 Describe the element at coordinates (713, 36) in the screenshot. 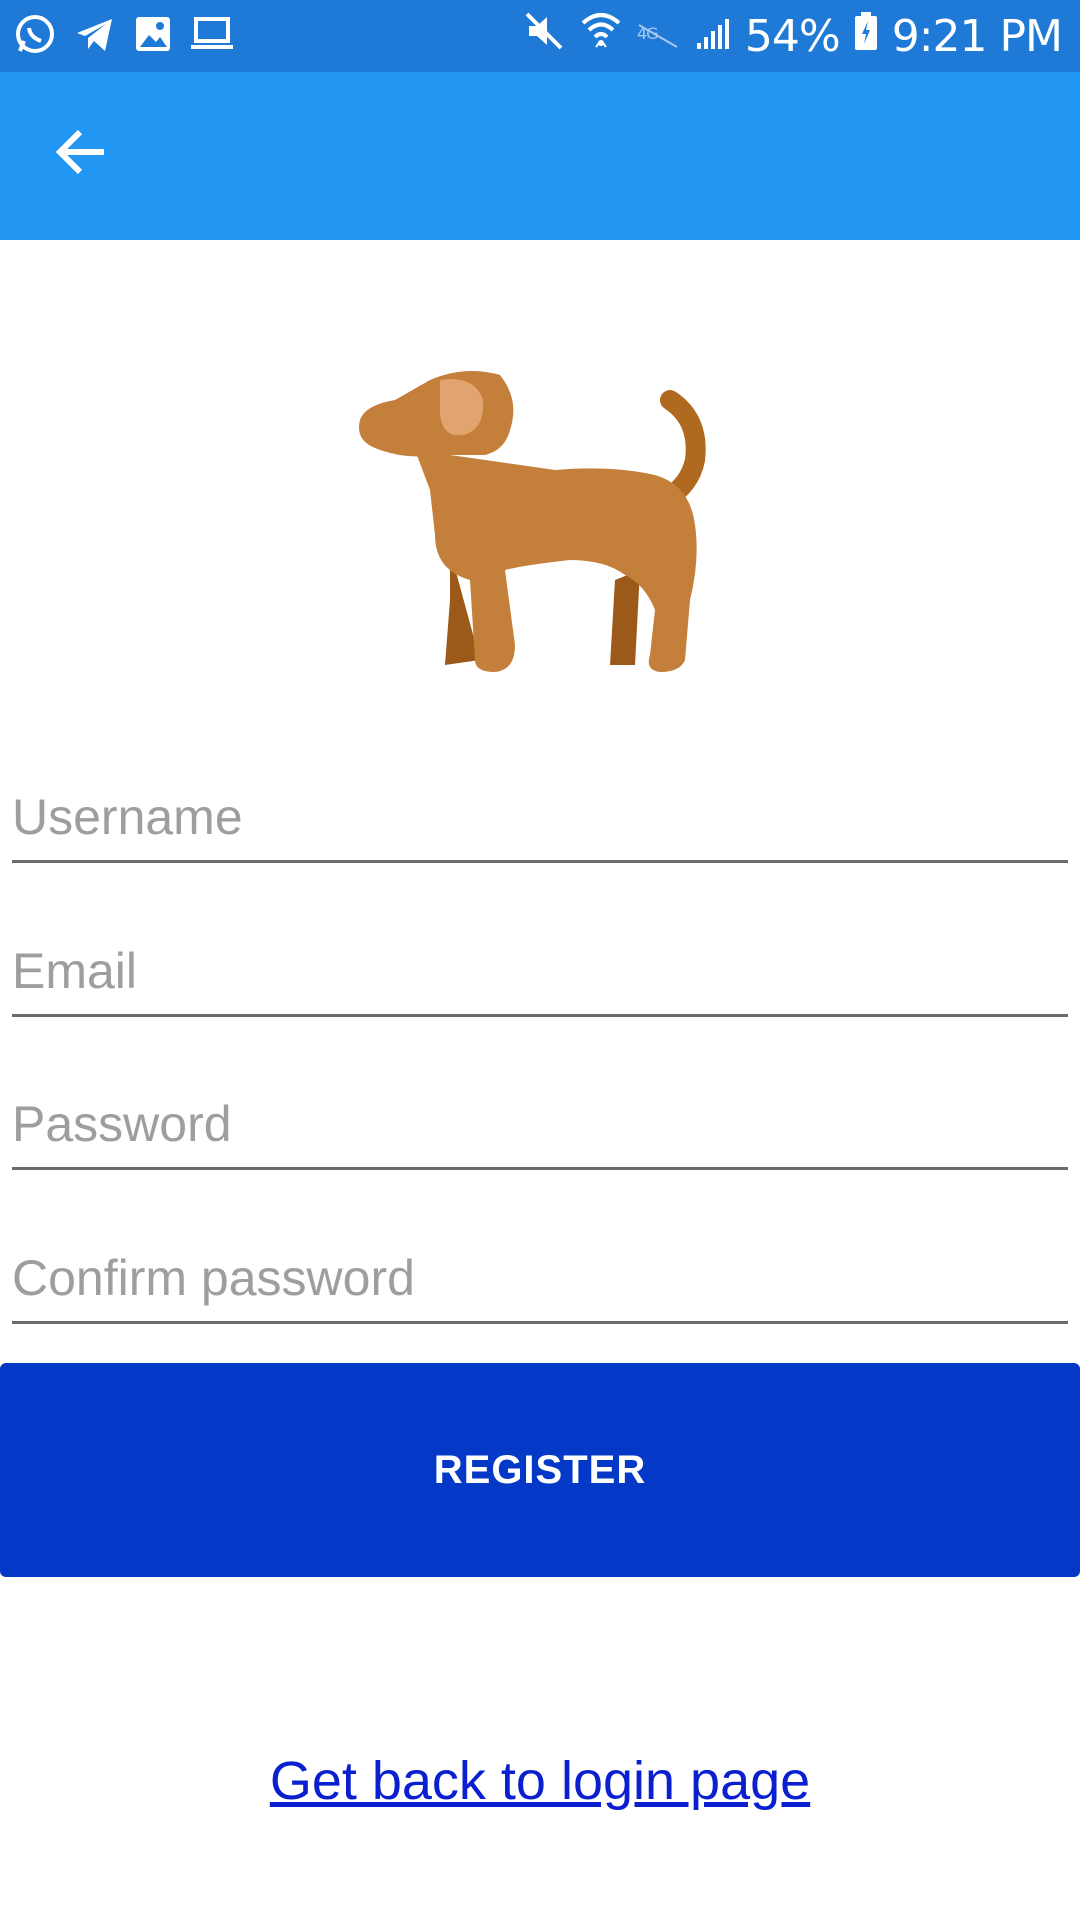

I see `signal-icon` at that location.